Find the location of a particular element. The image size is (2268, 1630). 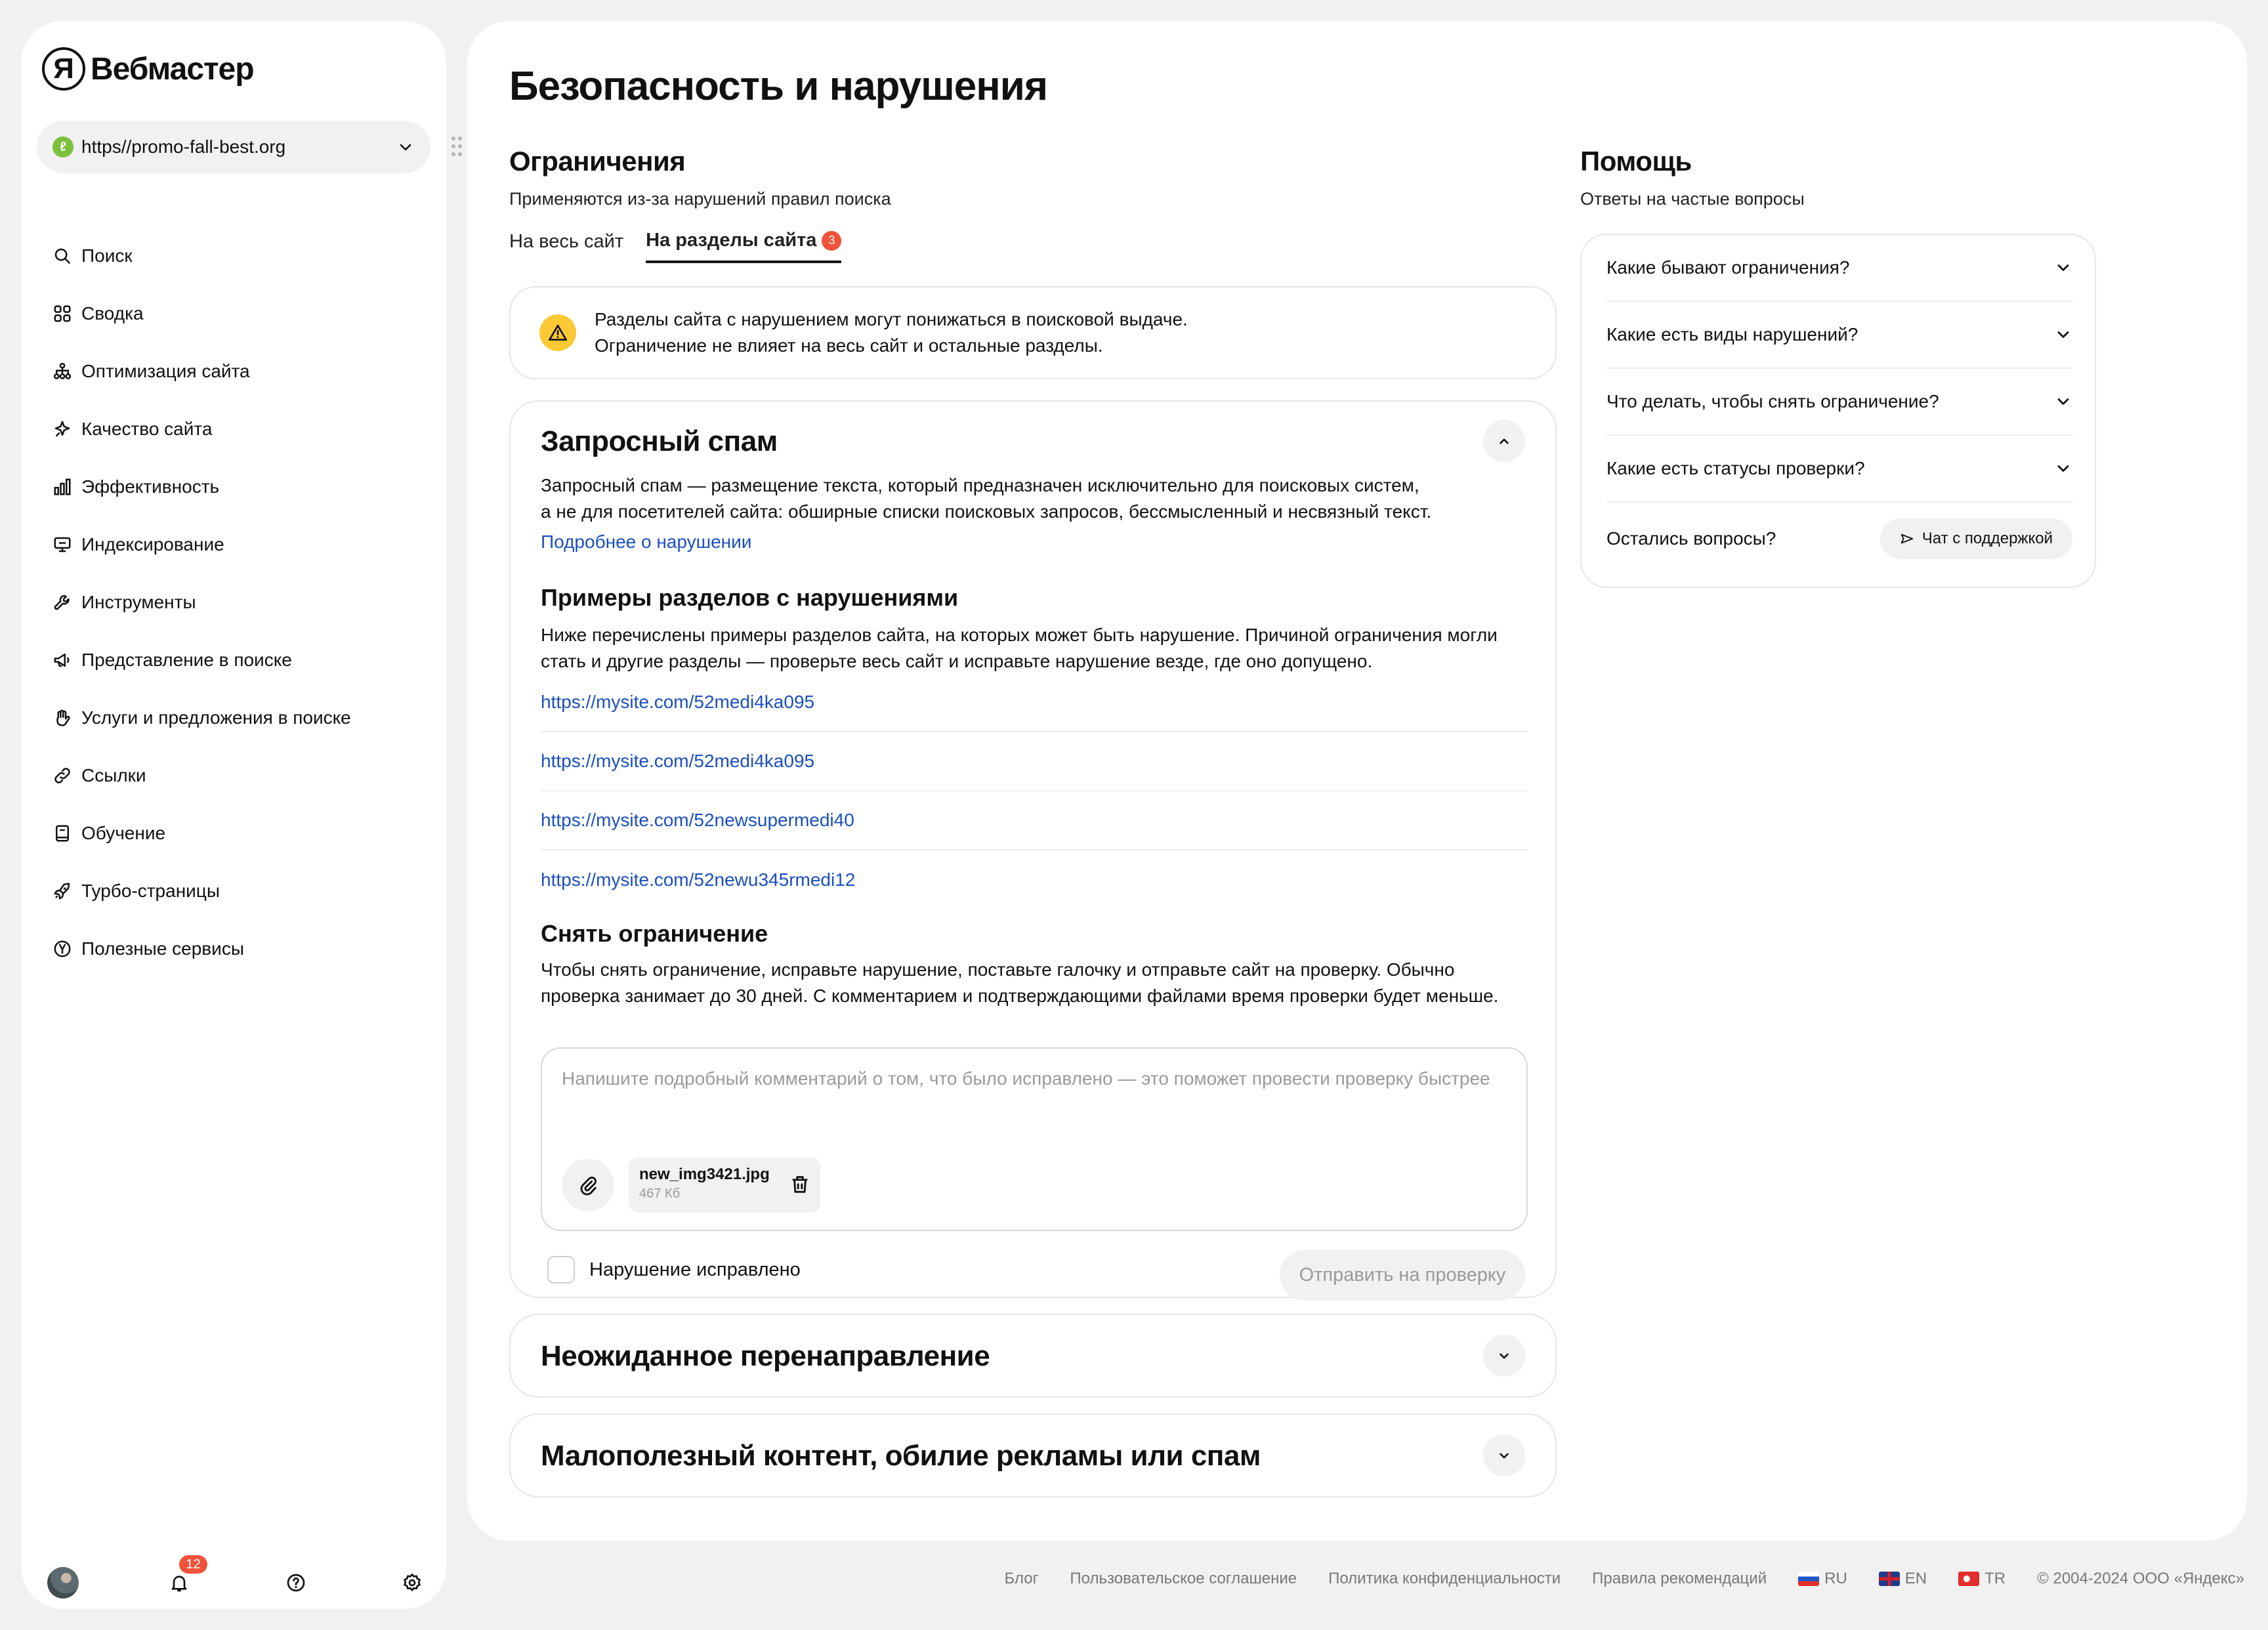

sidebar-item-tools: Инструменты is located at coordinates (201, 602).